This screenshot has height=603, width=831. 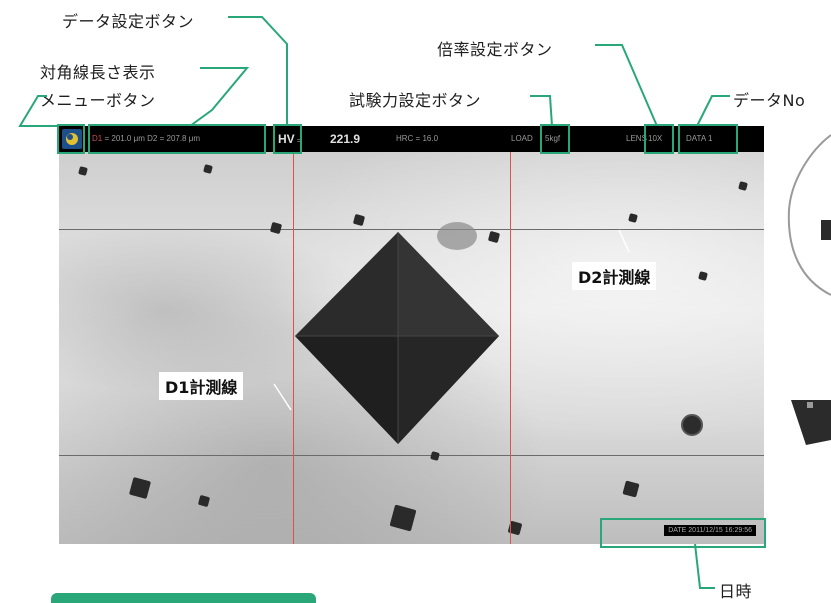 I want to click on highlight-menu-button, so click(x=71, y=139).